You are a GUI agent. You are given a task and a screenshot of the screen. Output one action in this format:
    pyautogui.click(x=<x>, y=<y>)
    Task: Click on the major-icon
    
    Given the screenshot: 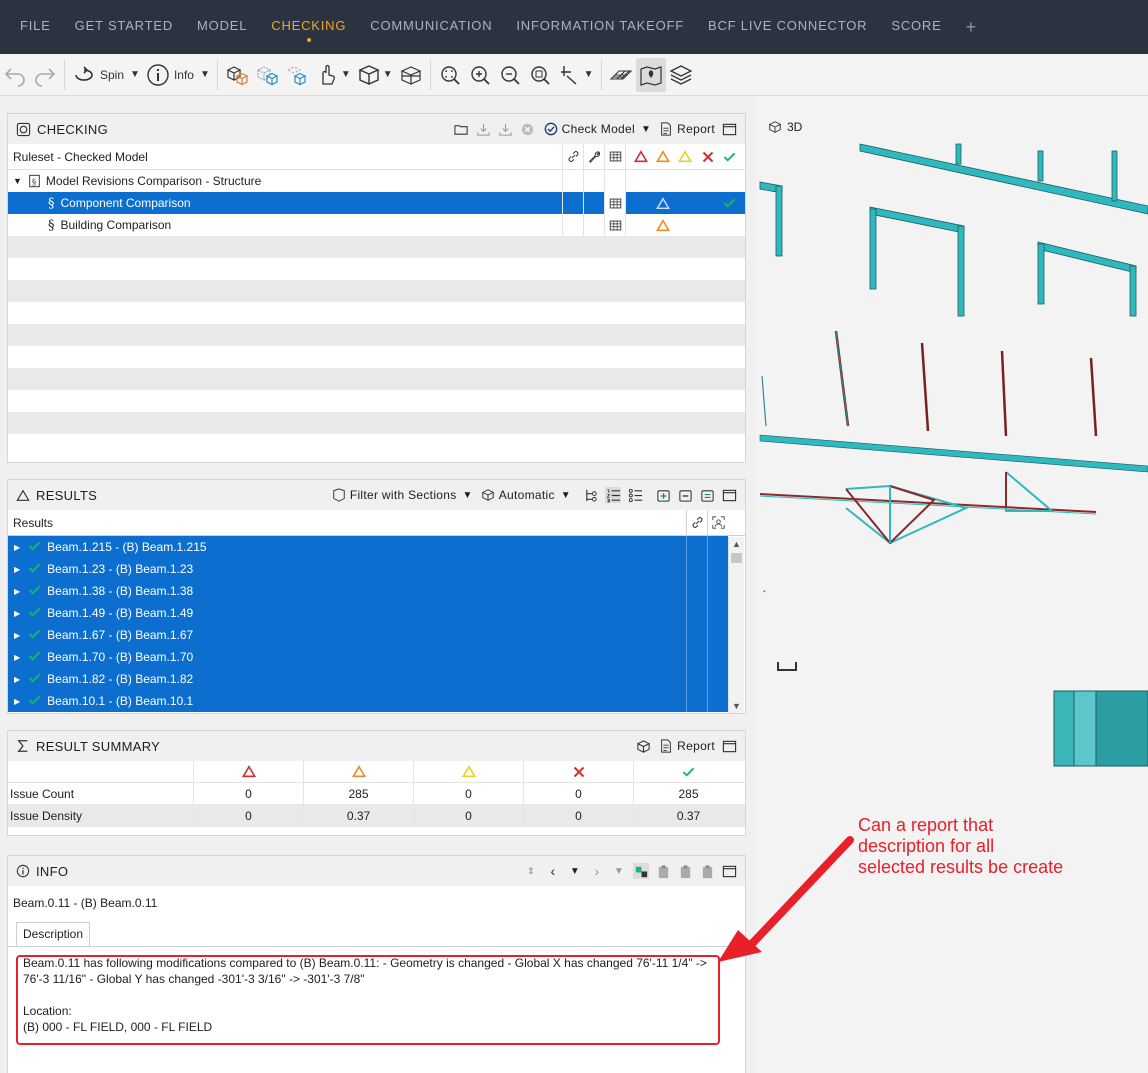 What is the action you would take?
    pyautogui.click(x=663, y=156)
    